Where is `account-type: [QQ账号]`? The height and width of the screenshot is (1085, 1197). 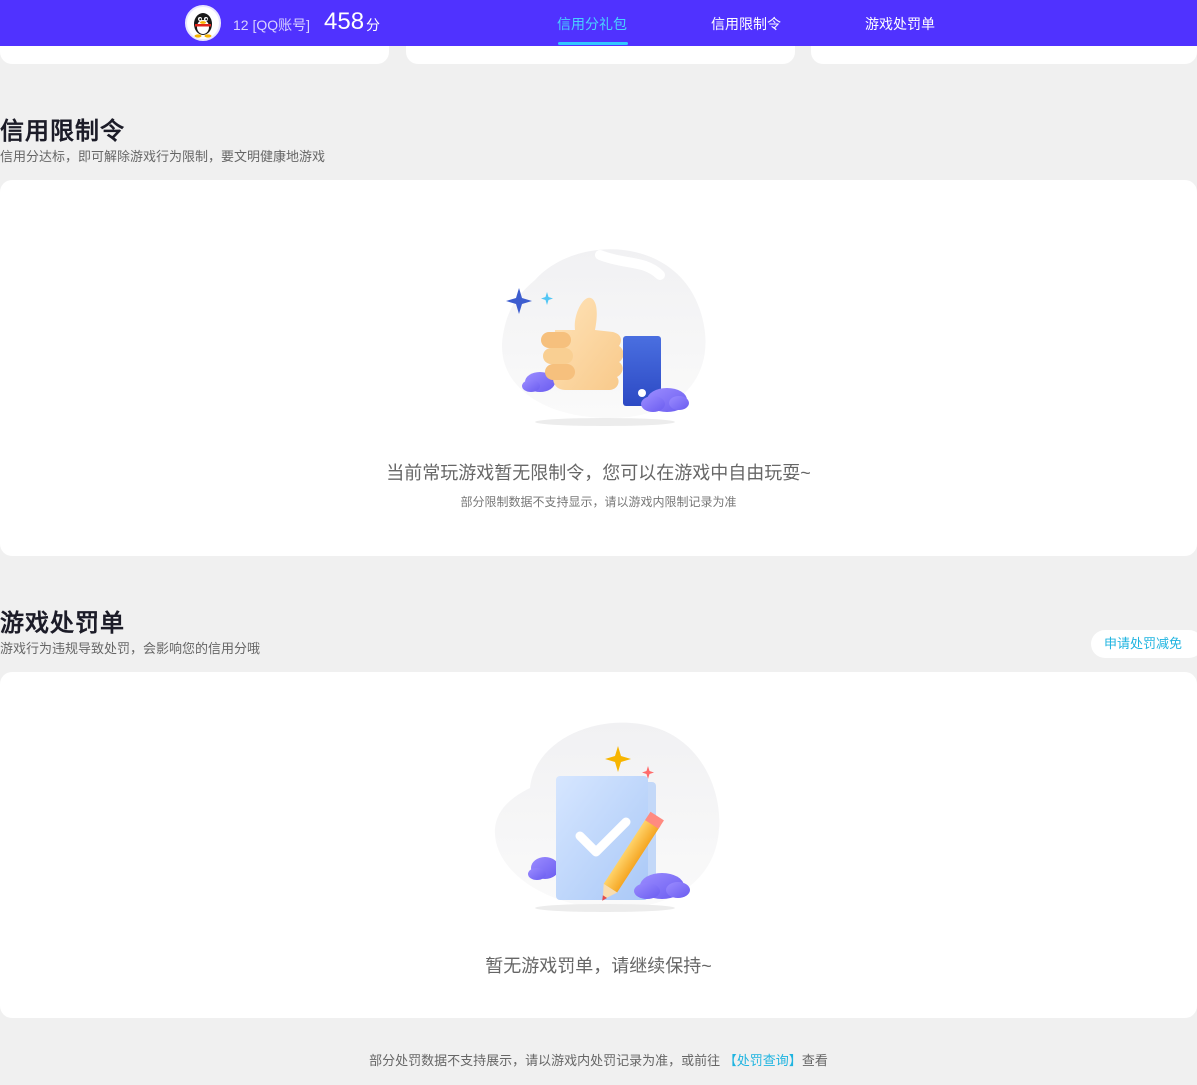 account-type: [QQ账号] is located at coordinates (281, 25).